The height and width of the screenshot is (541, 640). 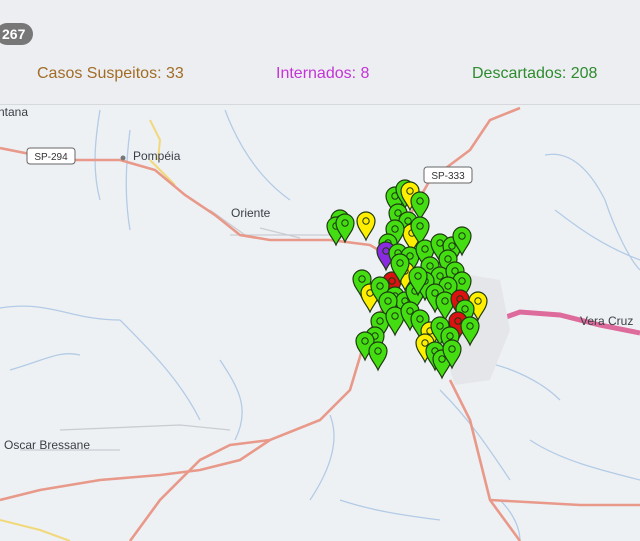 I want to click on hospitalized-count: Internados: 8, so click(x=323, y=73).